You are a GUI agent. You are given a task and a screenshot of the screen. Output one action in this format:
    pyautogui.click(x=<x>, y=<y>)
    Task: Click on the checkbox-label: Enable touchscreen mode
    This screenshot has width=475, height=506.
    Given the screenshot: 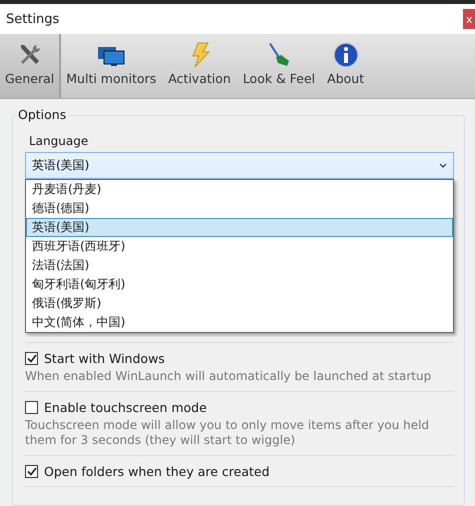 What is the action you would take?
    pyautogui.click(x=125, y=407)
    